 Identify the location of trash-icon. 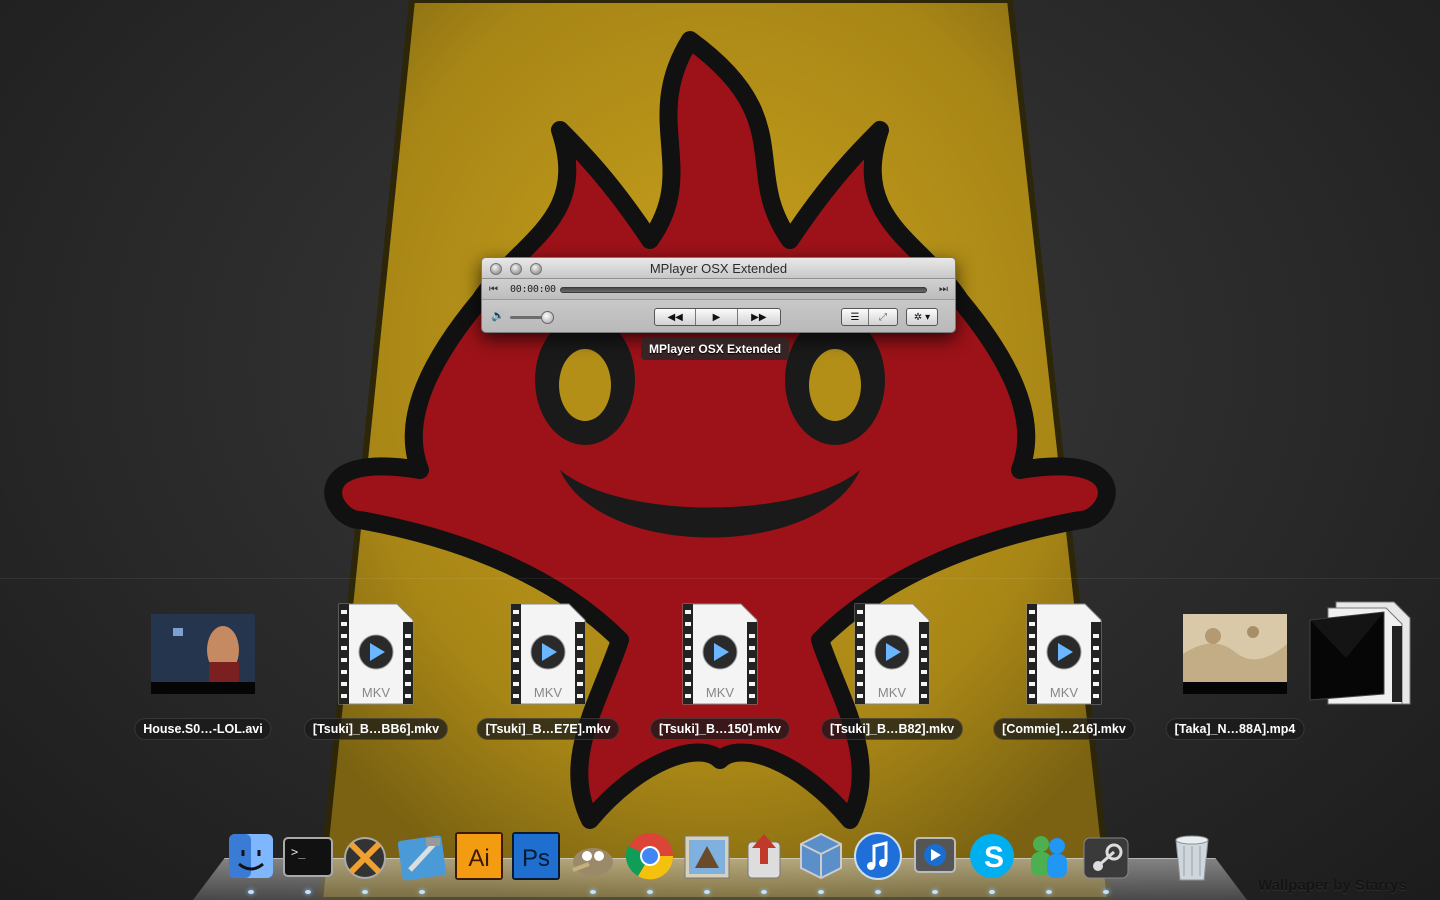
(1192, 858).